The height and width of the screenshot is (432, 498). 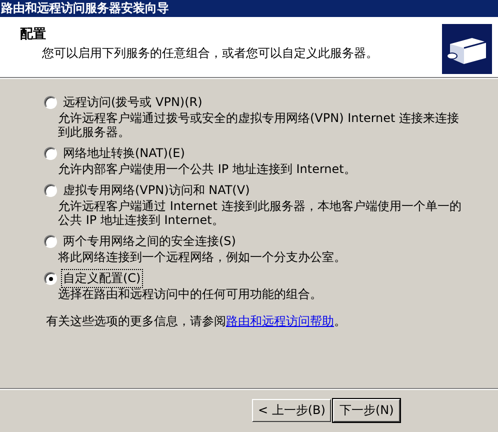 What do you see at coordinates (467, 49) in the screenshot?
I see `server-icon` at bounding box center [467, 49].